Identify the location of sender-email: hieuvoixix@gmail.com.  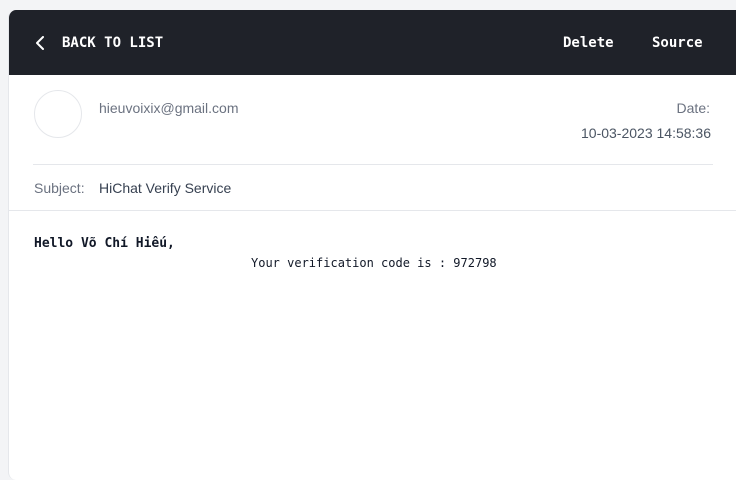
(169, 108).